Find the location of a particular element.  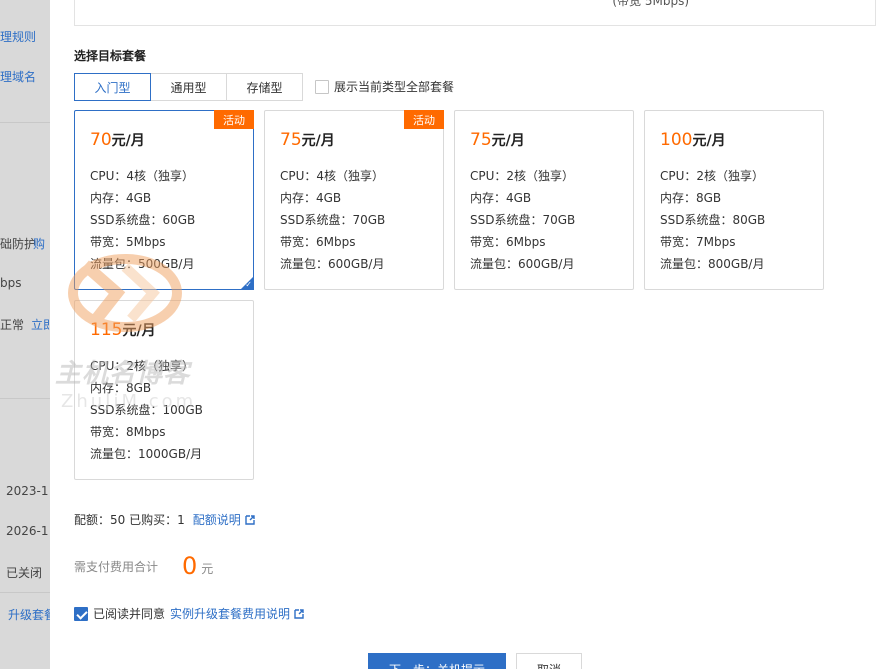

plan-bandwidth: 带宽：5Mbps is located at coordinates (128, 242).